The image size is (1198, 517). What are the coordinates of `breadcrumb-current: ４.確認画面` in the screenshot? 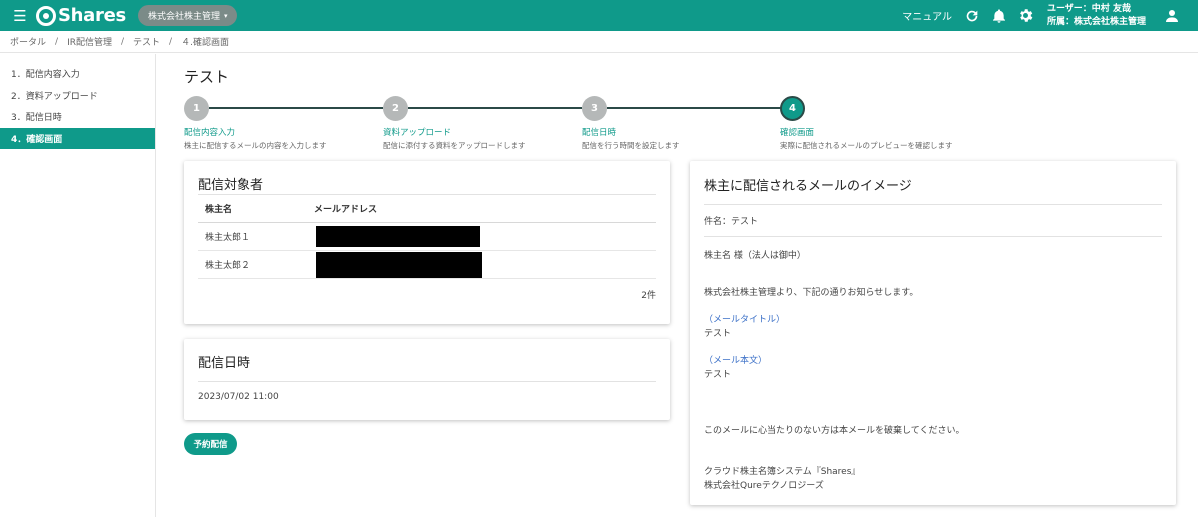 It's located at (205, 43).